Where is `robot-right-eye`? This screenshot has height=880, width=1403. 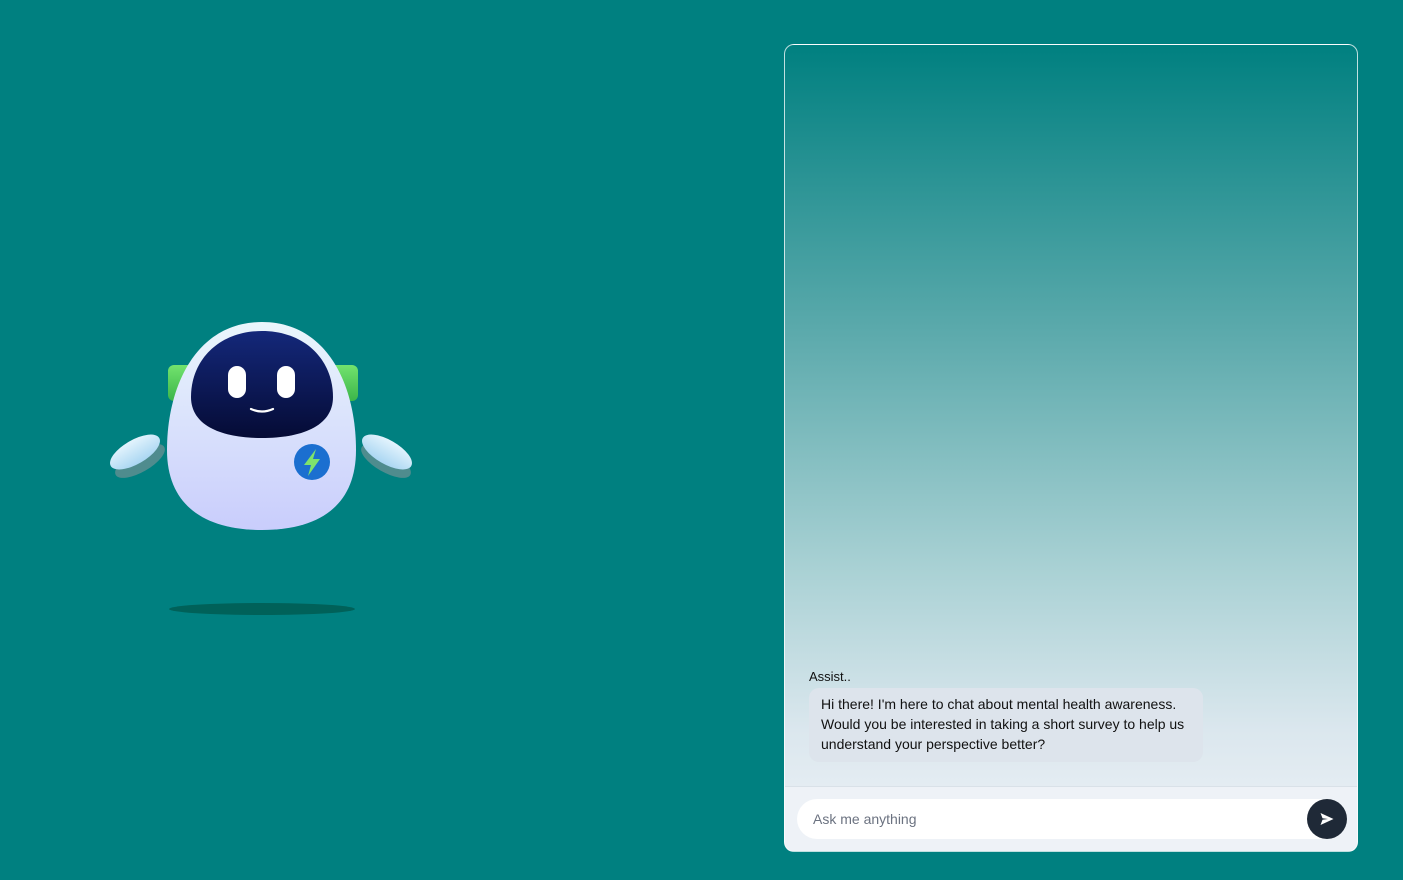 robot-right-eye is located at coordinates (286, 382).